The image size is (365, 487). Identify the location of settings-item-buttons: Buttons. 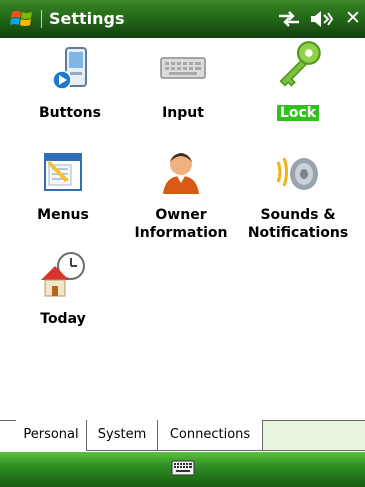
(70, 85).